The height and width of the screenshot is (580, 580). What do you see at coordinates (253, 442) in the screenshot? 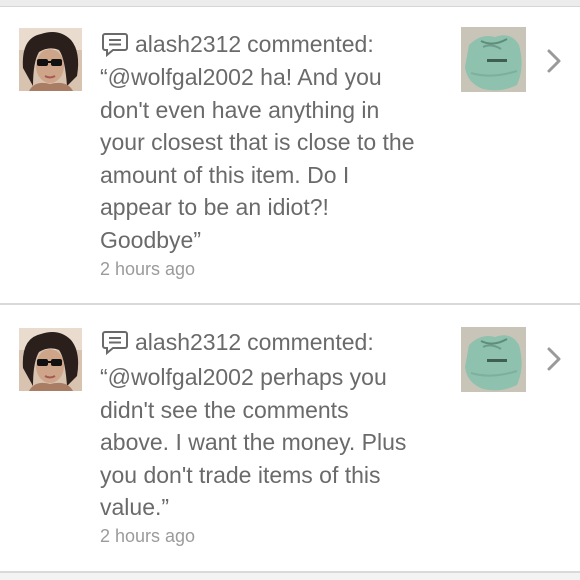
I see `comment-line: above. I want the money. Plus` at bounding box center [253, 442].